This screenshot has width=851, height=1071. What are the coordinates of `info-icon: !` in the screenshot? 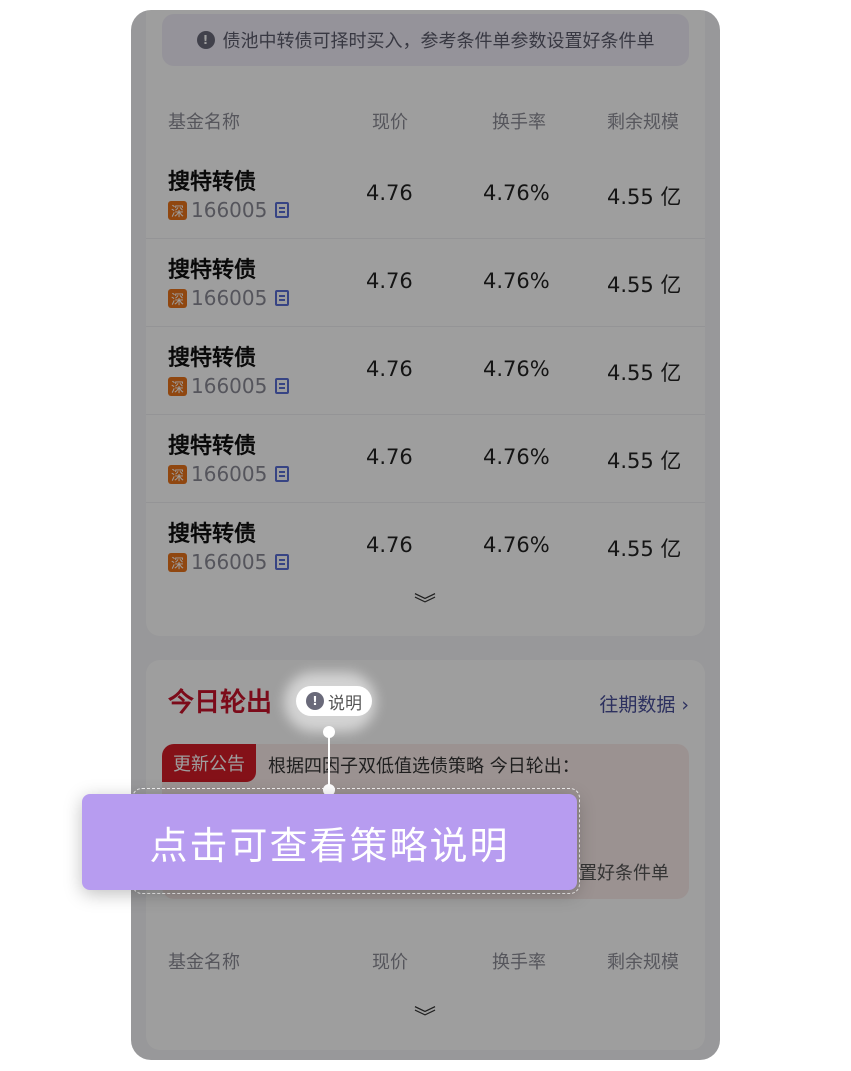 It's located at (315, 701).